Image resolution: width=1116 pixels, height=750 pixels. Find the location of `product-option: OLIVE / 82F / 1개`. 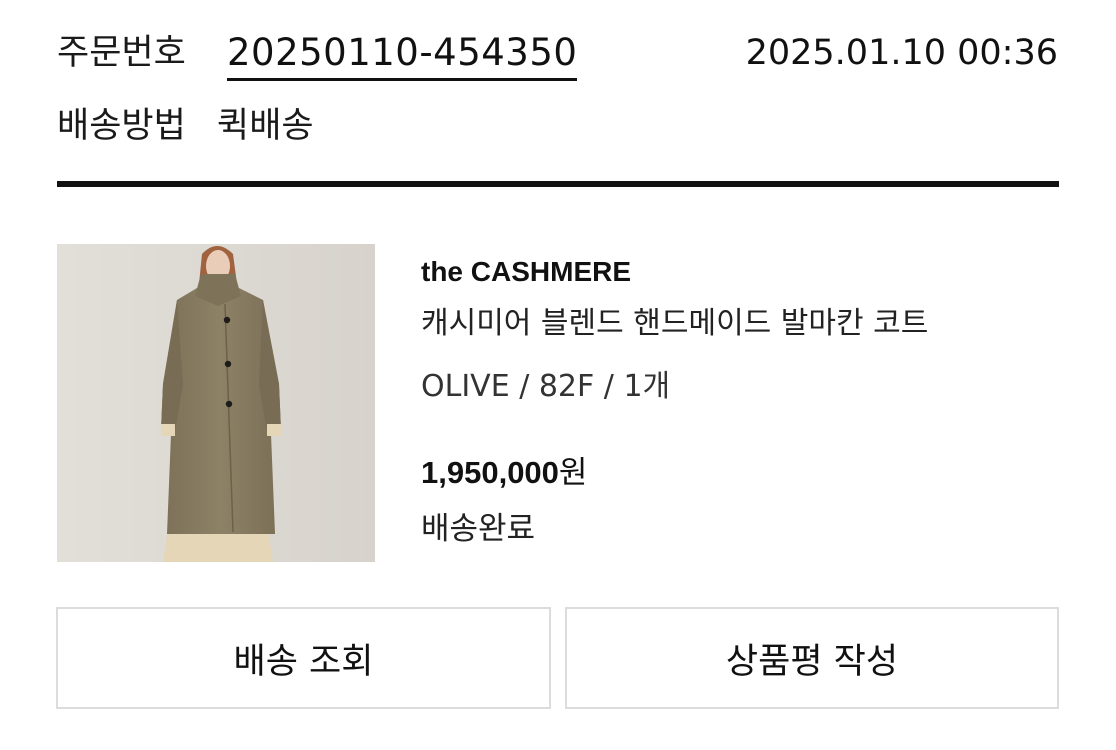

product-option: OLIVE / 82F / 1개 is located at coordinates (546, 386).